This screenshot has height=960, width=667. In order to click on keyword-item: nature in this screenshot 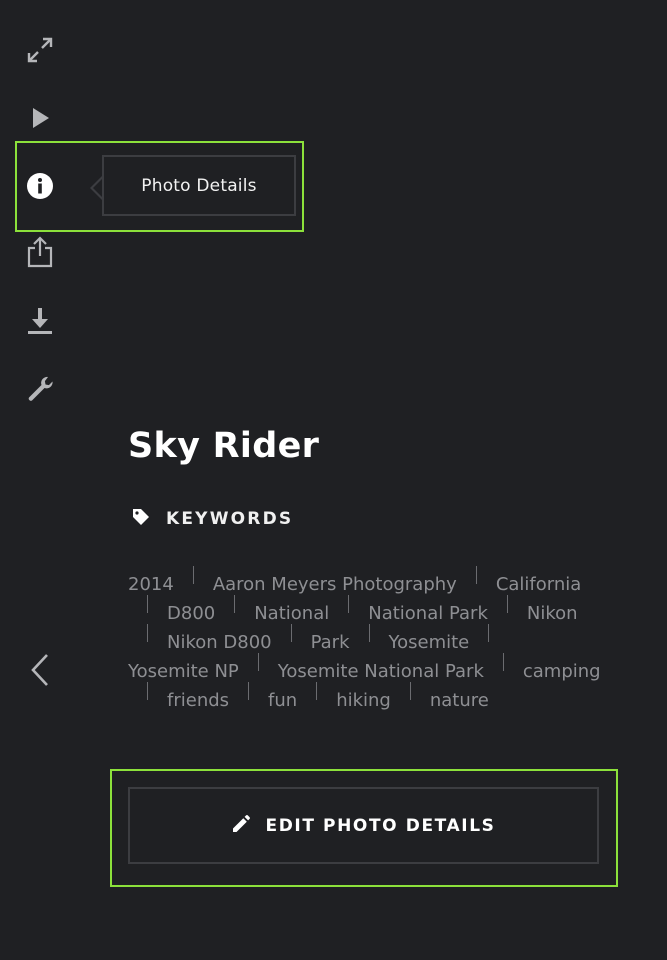, I will do `click(459, 700)`.